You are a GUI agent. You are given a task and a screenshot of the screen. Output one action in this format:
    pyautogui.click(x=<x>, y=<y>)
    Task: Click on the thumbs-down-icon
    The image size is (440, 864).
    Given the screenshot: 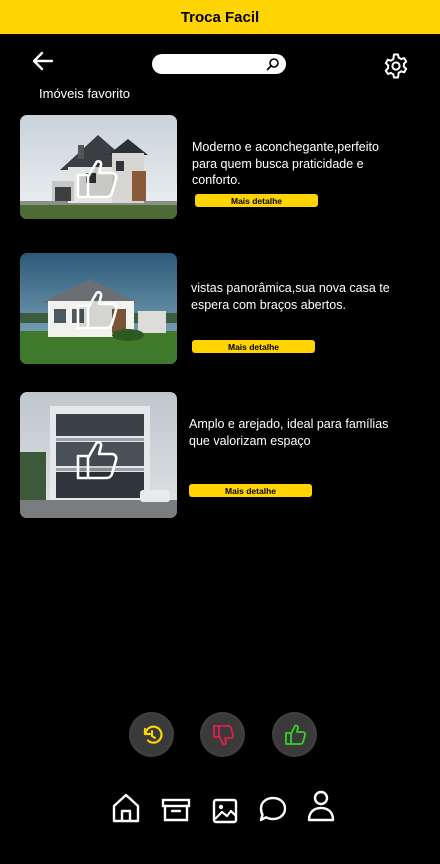 What is the action you would take?
    pyautogui.click(x=223, y=734)
    